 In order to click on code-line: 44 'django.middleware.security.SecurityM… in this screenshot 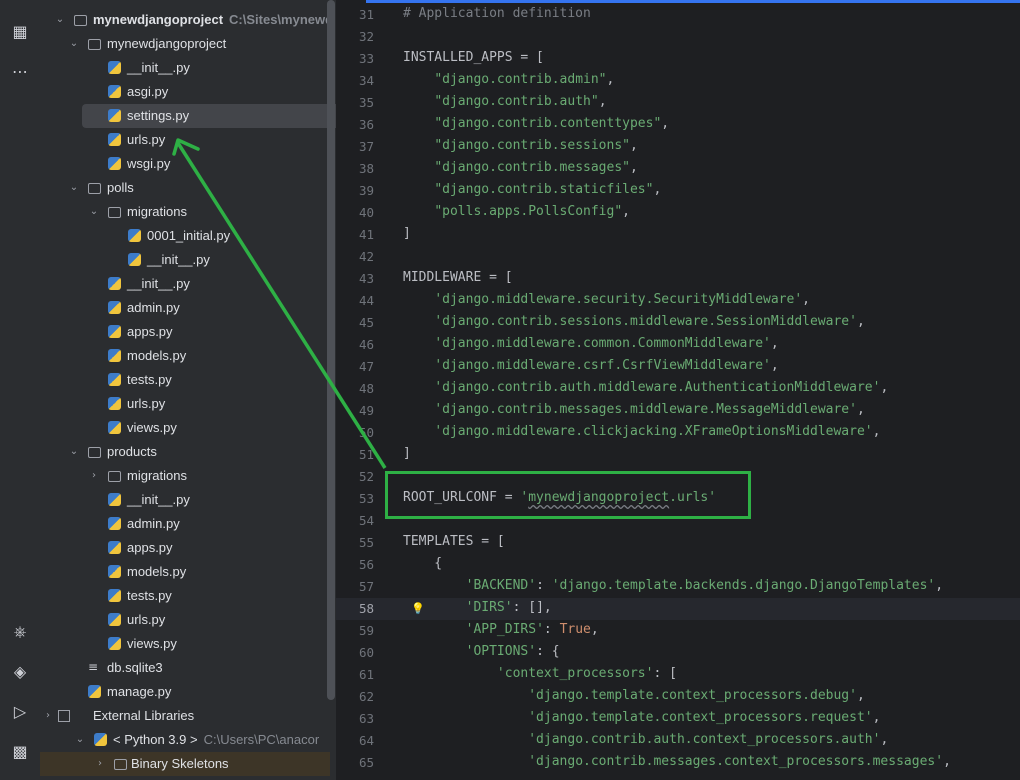, I will do `click(678, 301)`.